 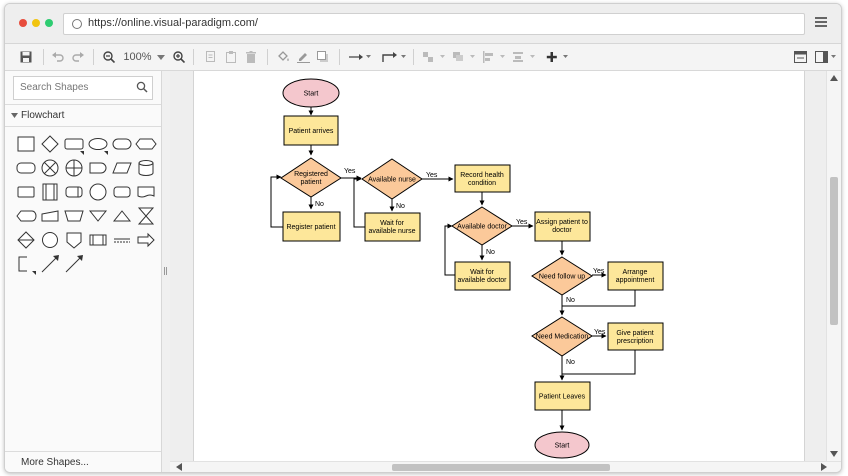 What do you see at coordinates (824, 467) in the screenshot?
I see `scroll-right-arrow-icon` at bounding box center [824, 467].